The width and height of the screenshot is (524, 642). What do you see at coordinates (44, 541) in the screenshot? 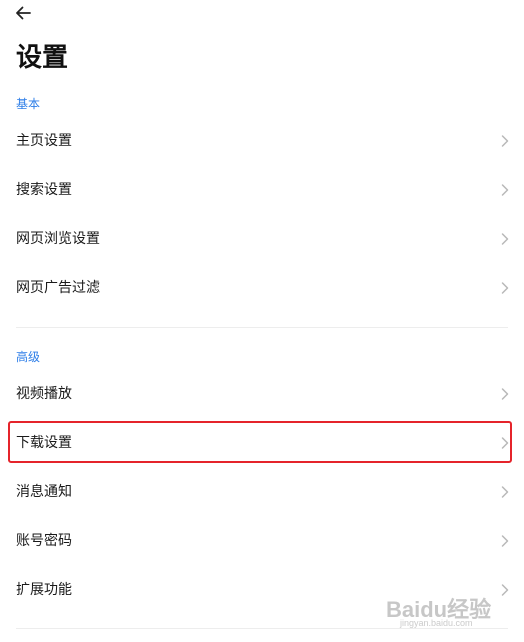
I see `row-label: 账号密码` at bounding box center [44, 541].